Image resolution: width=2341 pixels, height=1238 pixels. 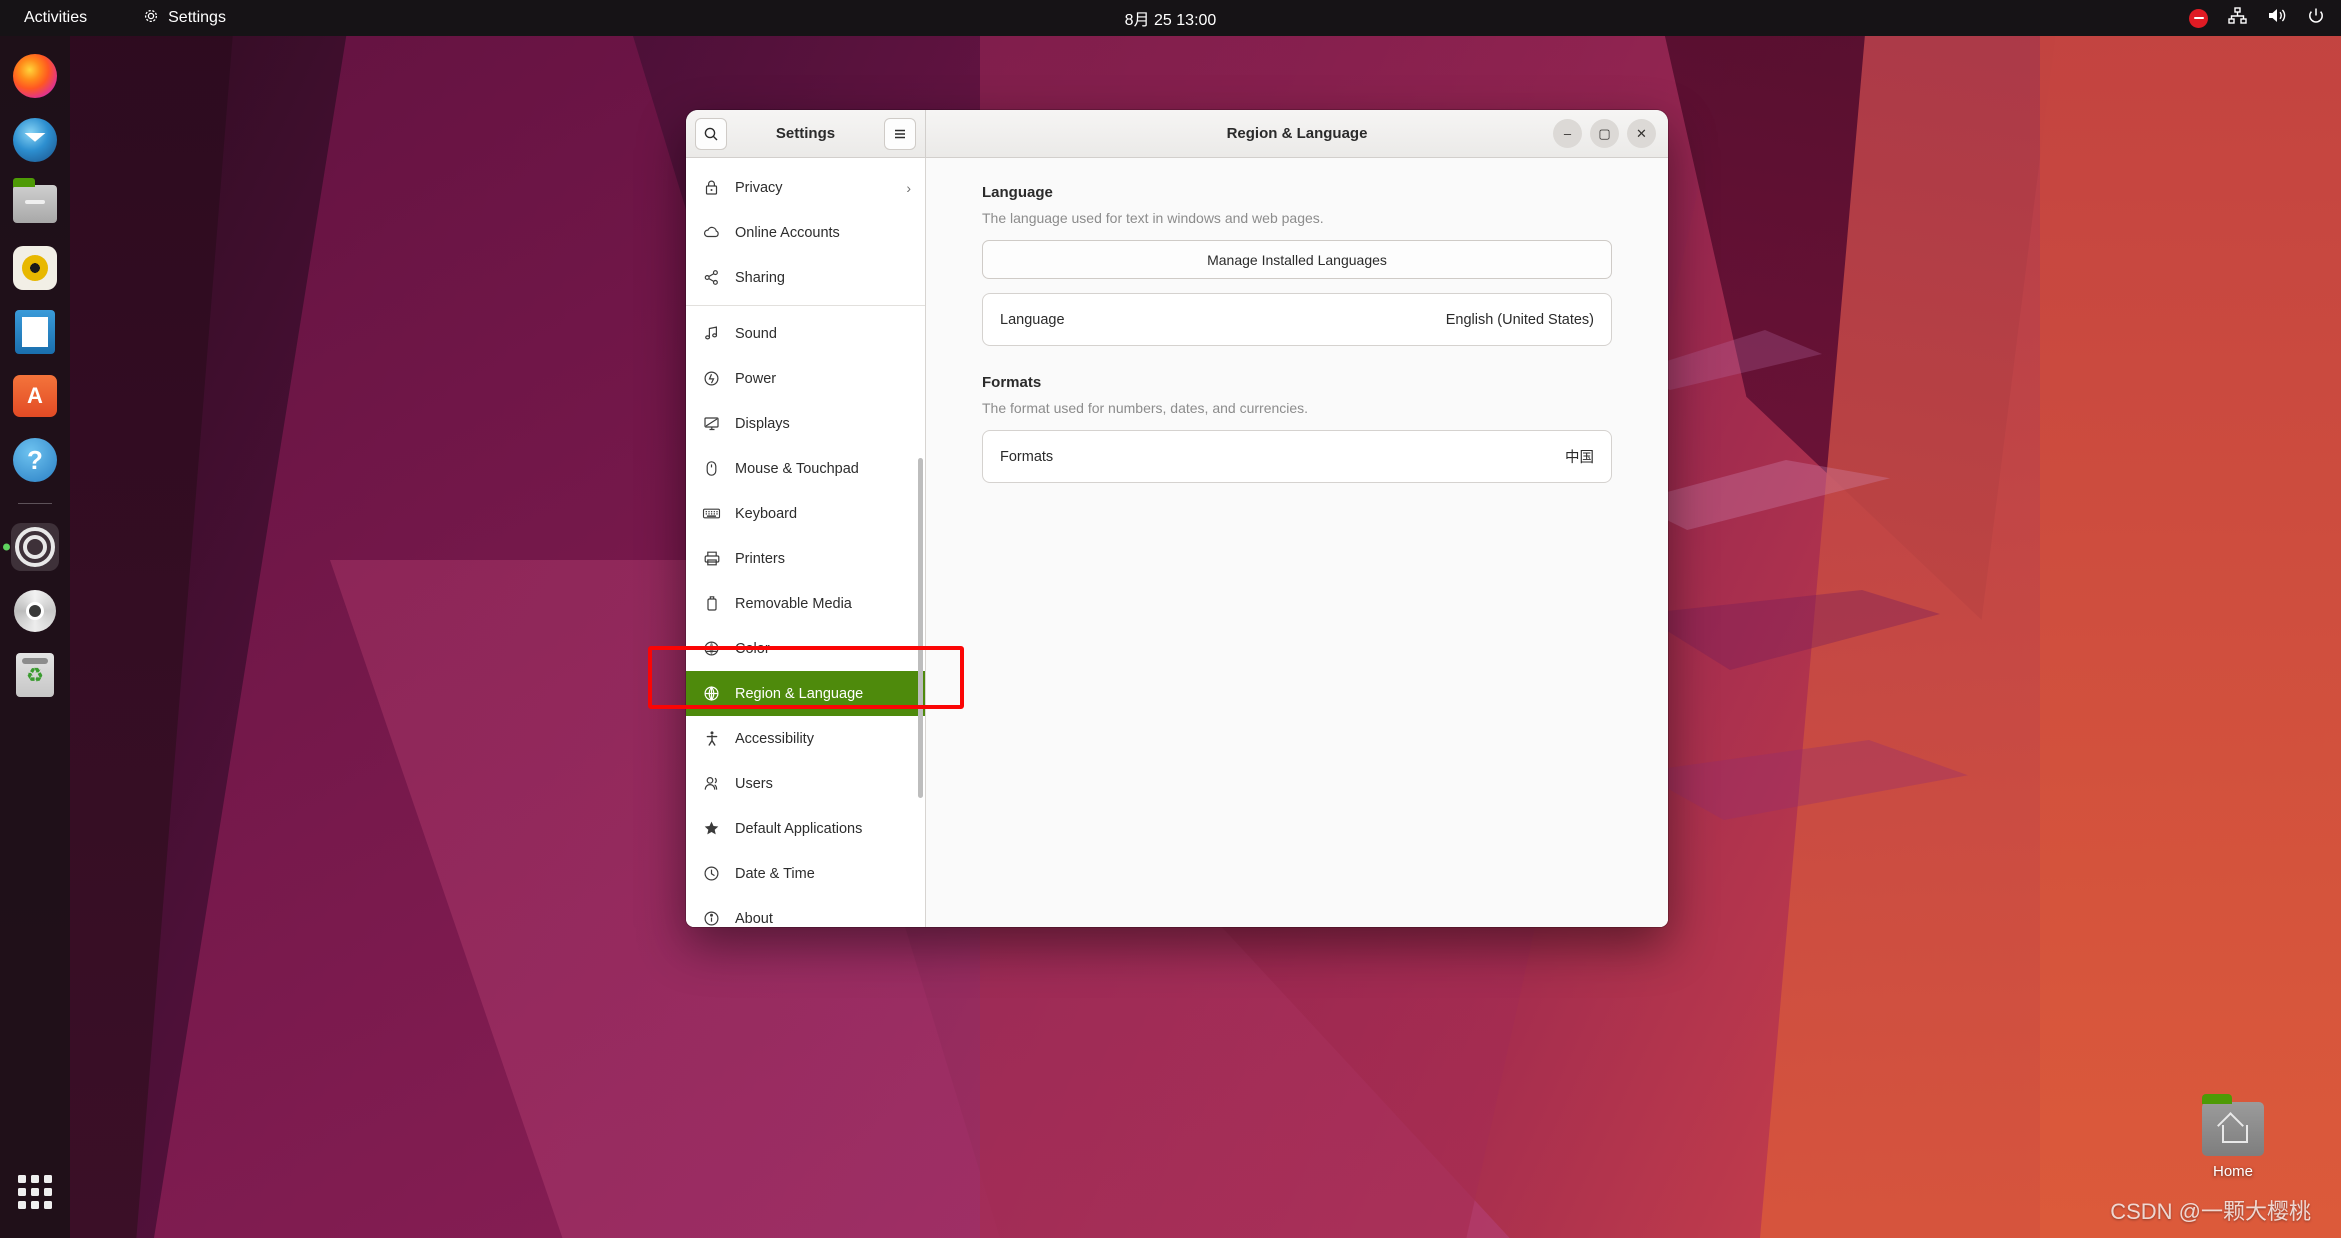 I want to click on sidebar-item-printers: Printers, so click(x=805, y=558).